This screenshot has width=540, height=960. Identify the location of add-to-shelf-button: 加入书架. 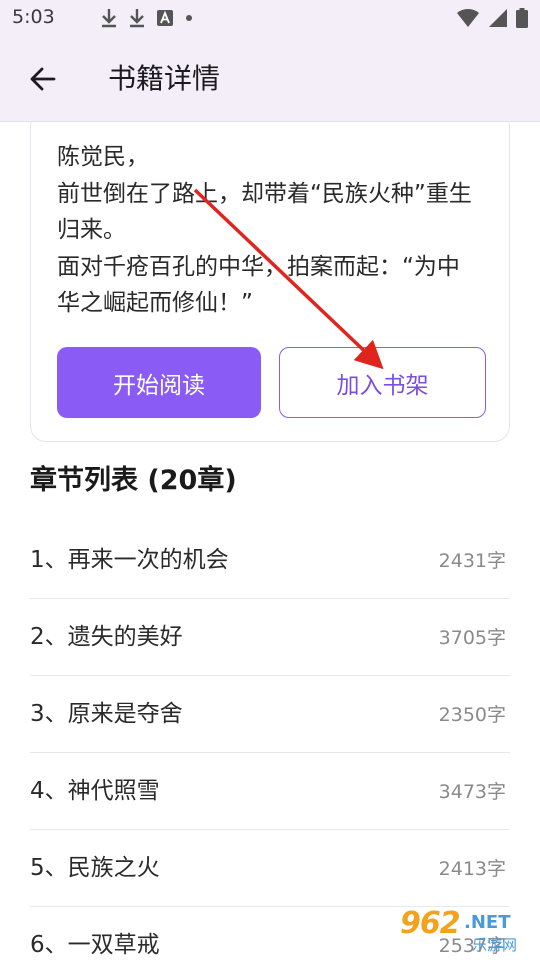
(382, 382).